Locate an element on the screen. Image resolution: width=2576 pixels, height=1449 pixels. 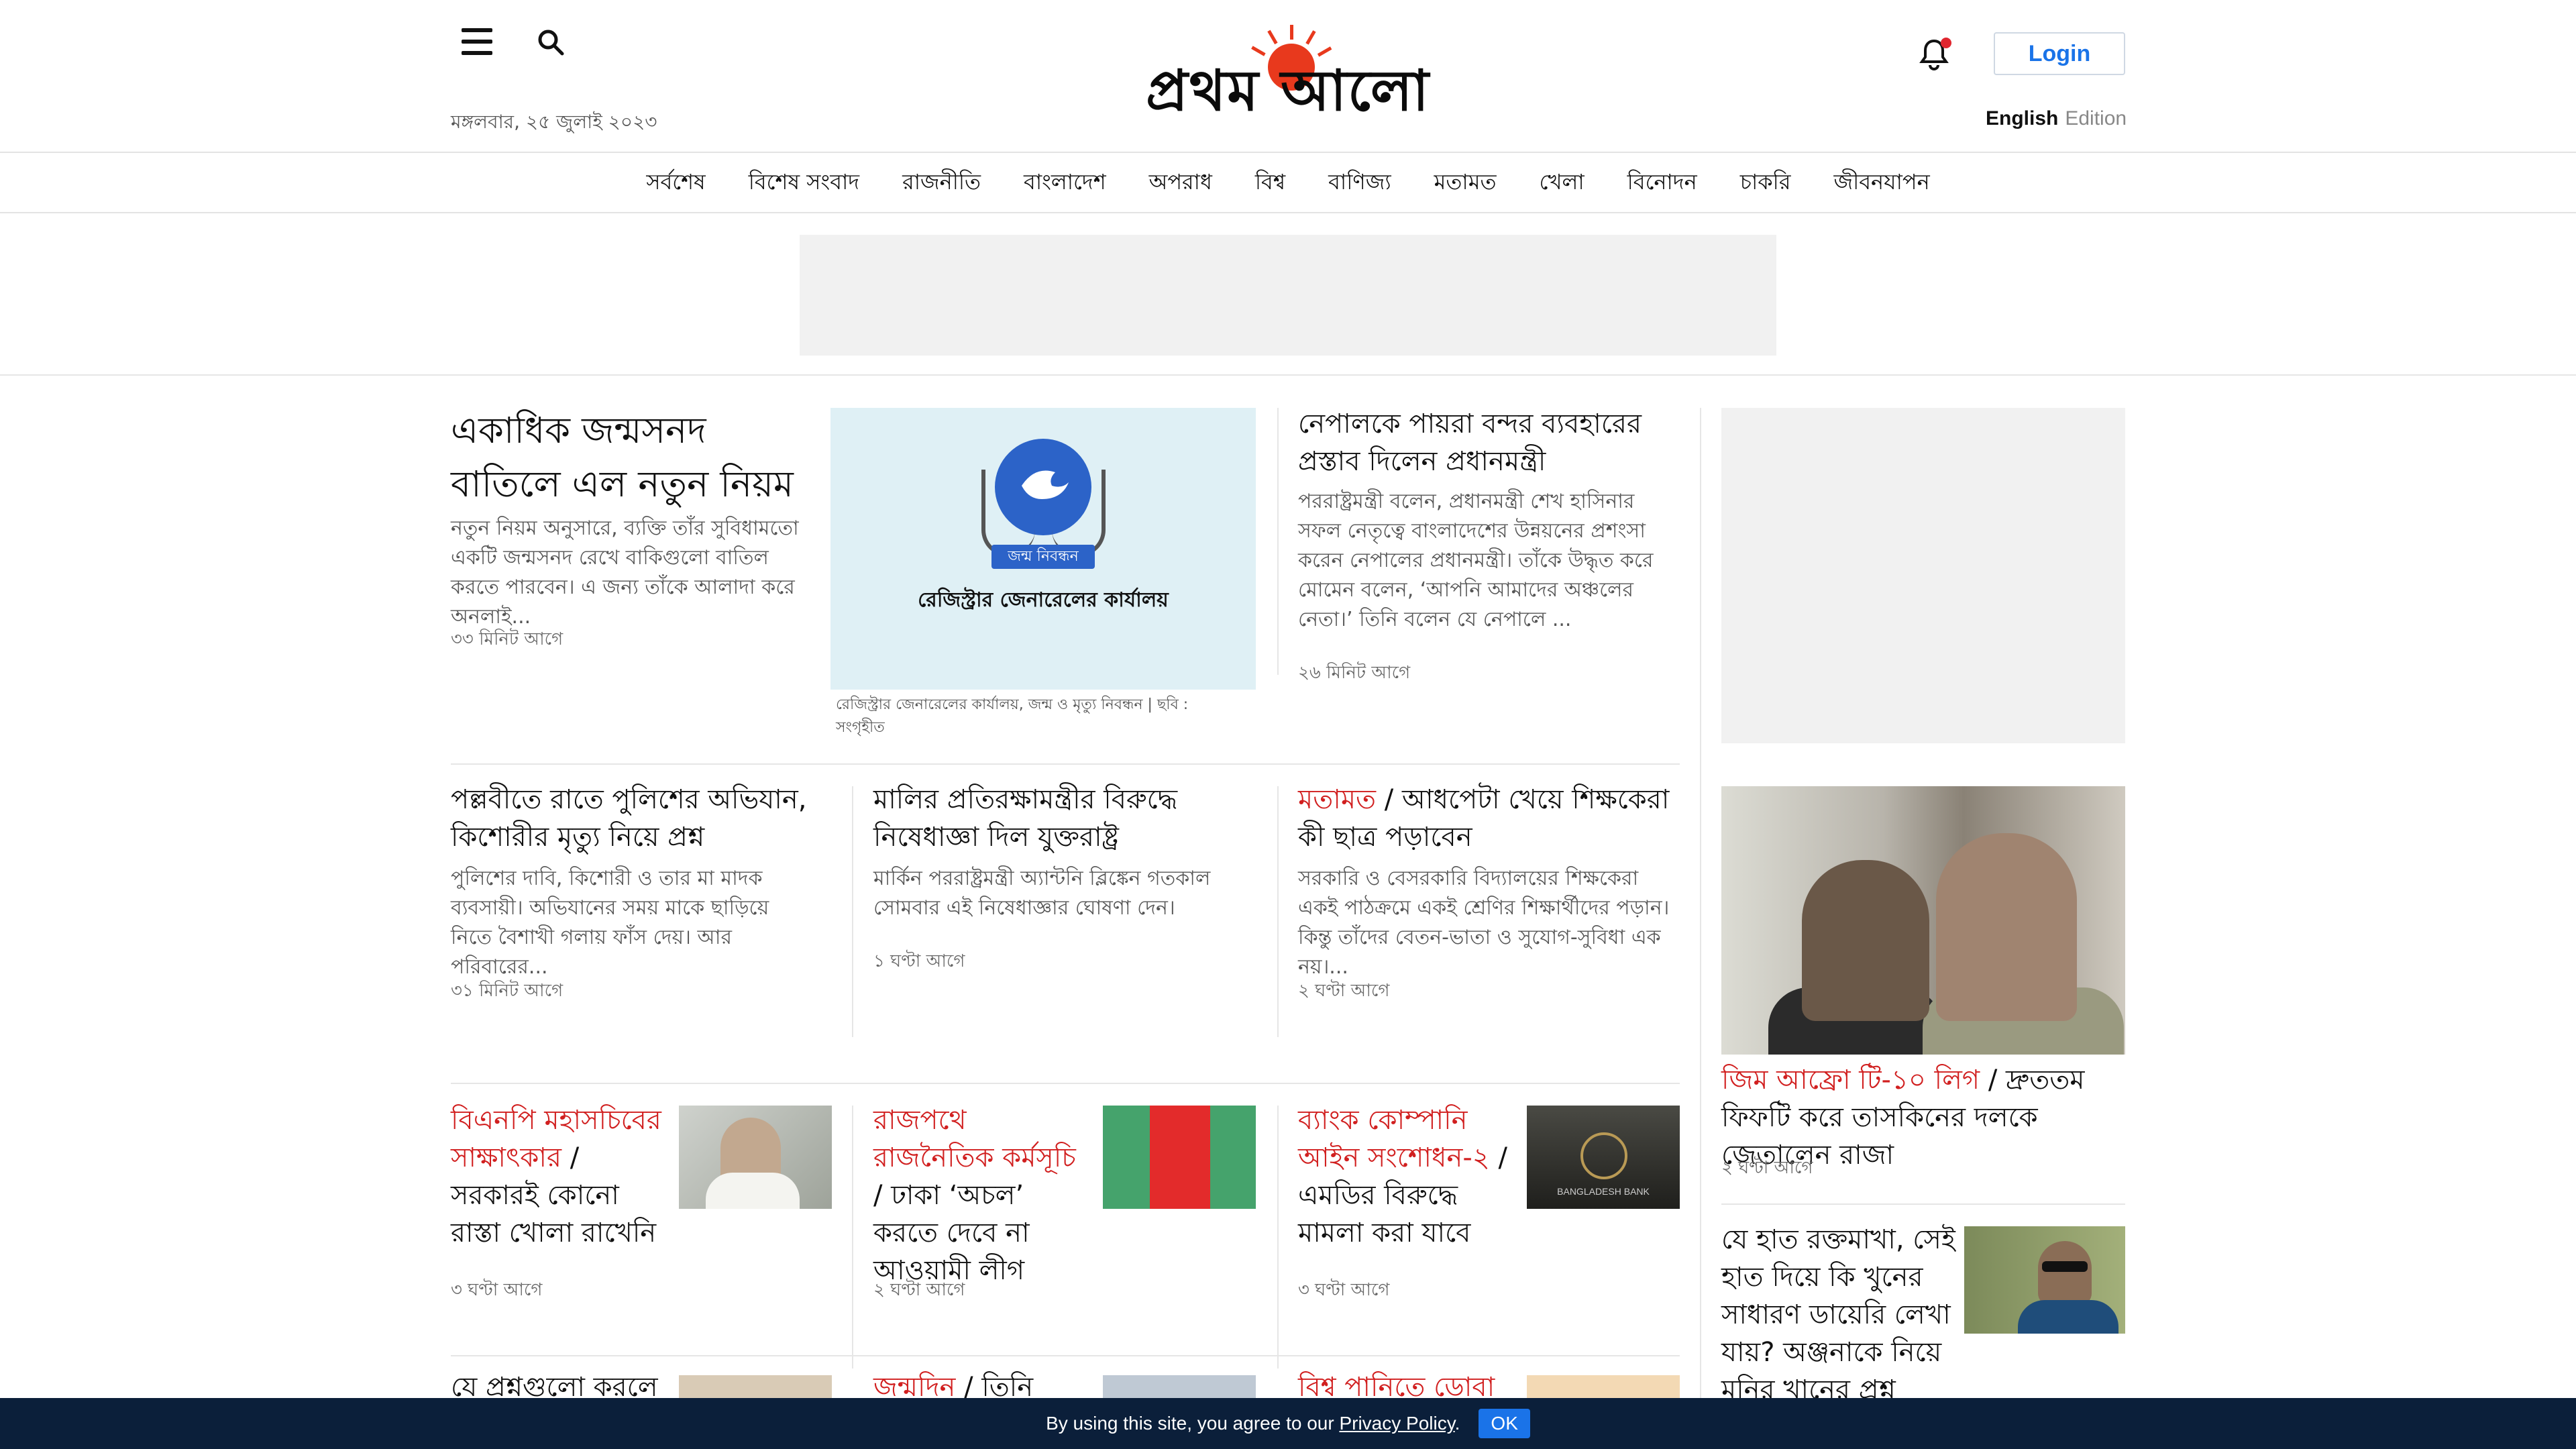
image-org-name: রেজিস্ট্রার জেনারেলের কার্যালয় is located at coordinates (1043, 600).